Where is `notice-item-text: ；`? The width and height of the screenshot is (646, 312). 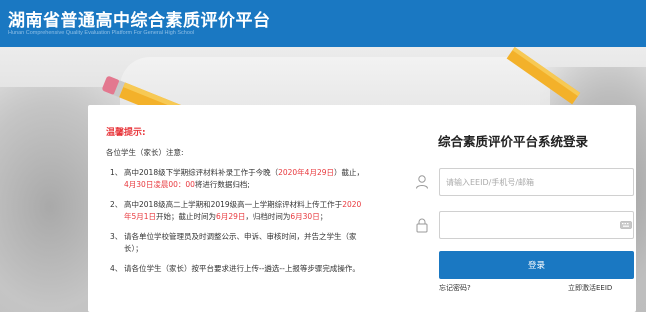 notice-item-text: ； is located at coordinates (323, 216).